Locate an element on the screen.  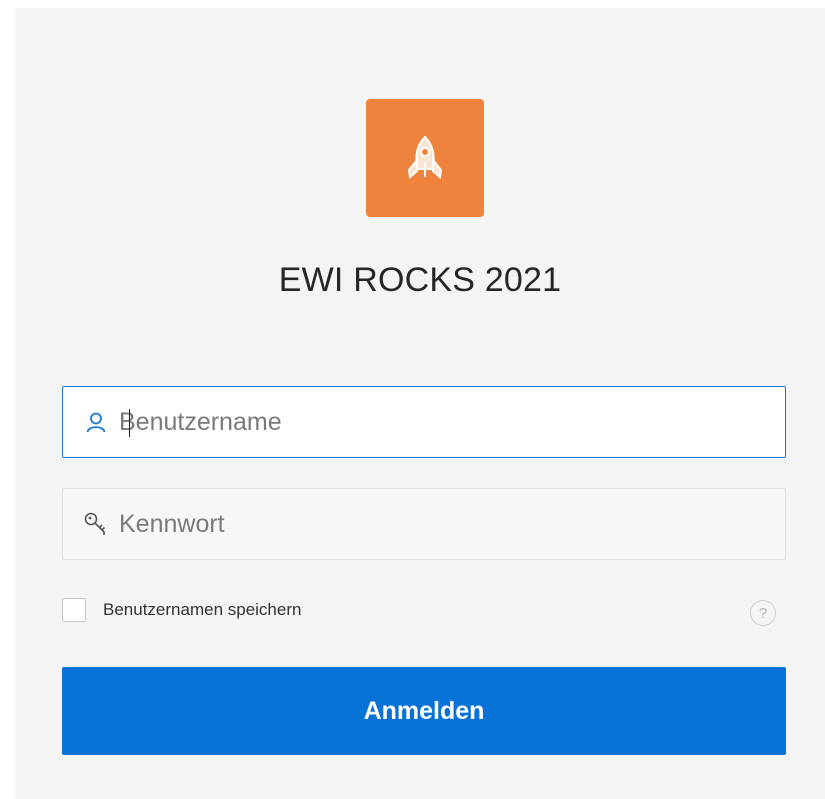
app-title: EWI ROCKS 2021 is located at coordinates (420, 280).